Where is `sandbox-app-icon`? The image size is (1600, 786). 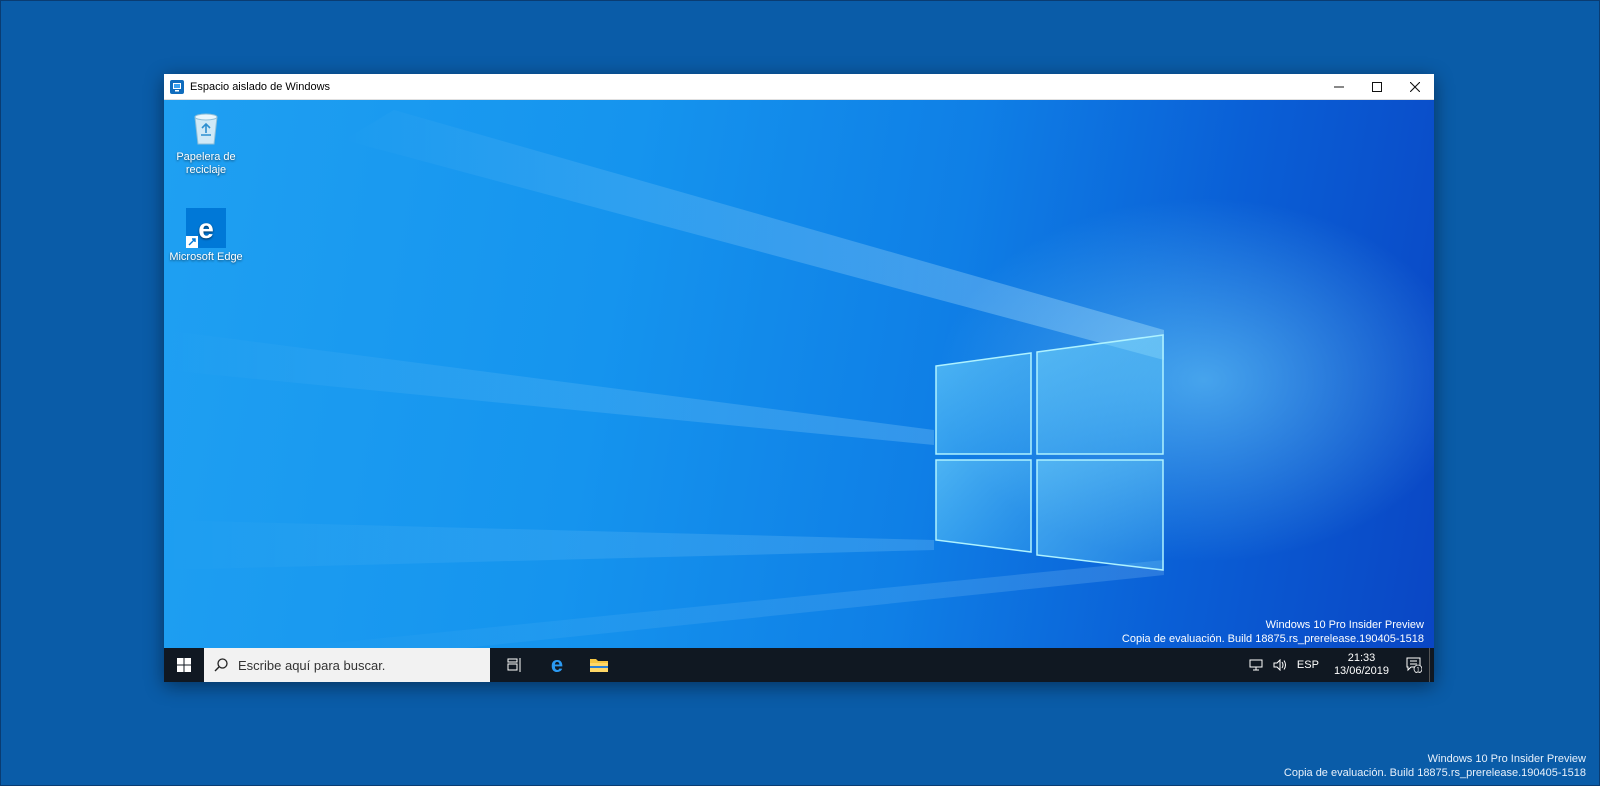 sandbox-app-icon is located at coordinates (177, 86).